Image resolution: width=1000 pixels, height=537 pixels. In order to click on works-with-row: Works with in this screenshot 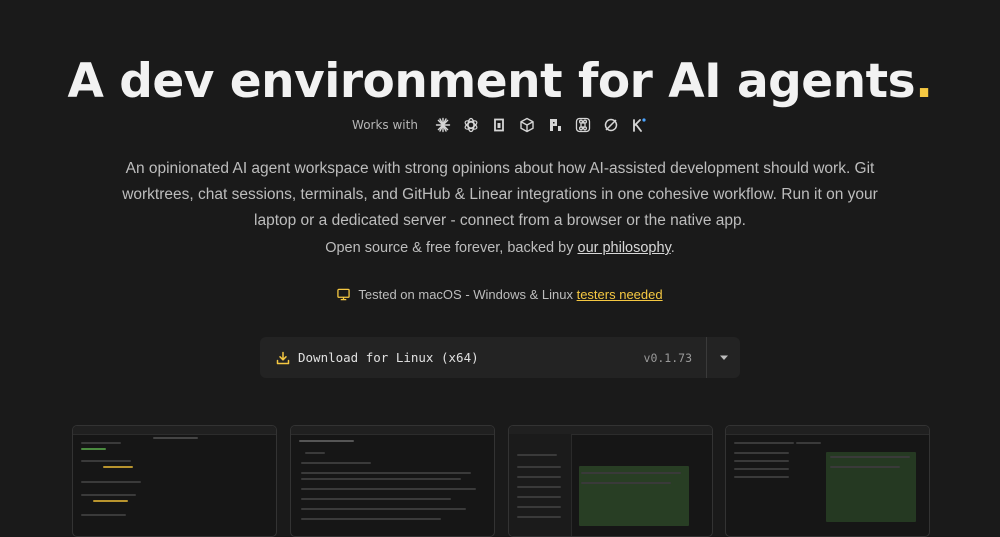, I will do `click(500, 125)`.